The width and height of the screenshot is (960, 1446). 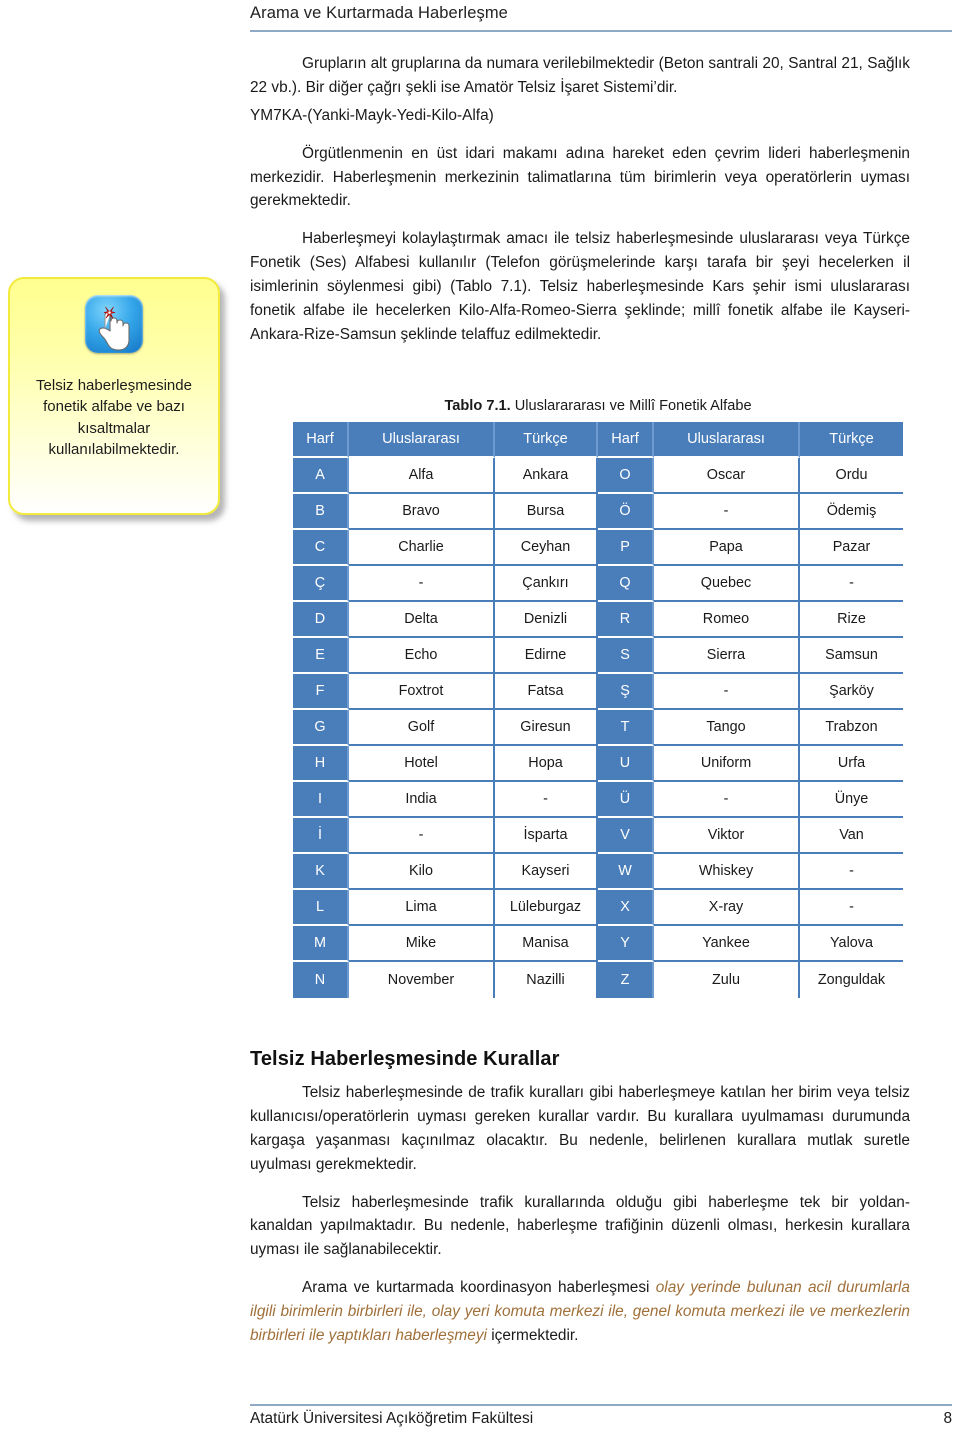 I want to click on table-cell-letter: W, so click(x=626, y=872).